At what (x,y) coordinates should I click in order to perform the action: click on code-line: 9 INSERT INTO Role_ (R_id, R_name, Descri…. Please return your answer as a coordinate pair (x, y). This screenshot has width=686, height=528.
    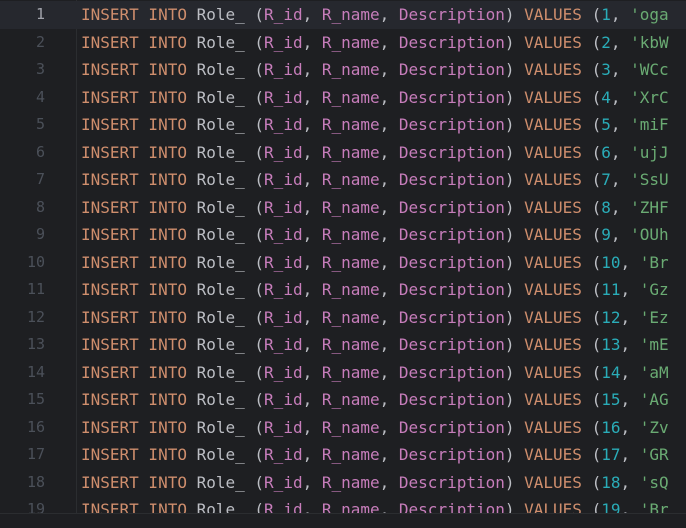
    Looking at the image, I should click on (343, 235).